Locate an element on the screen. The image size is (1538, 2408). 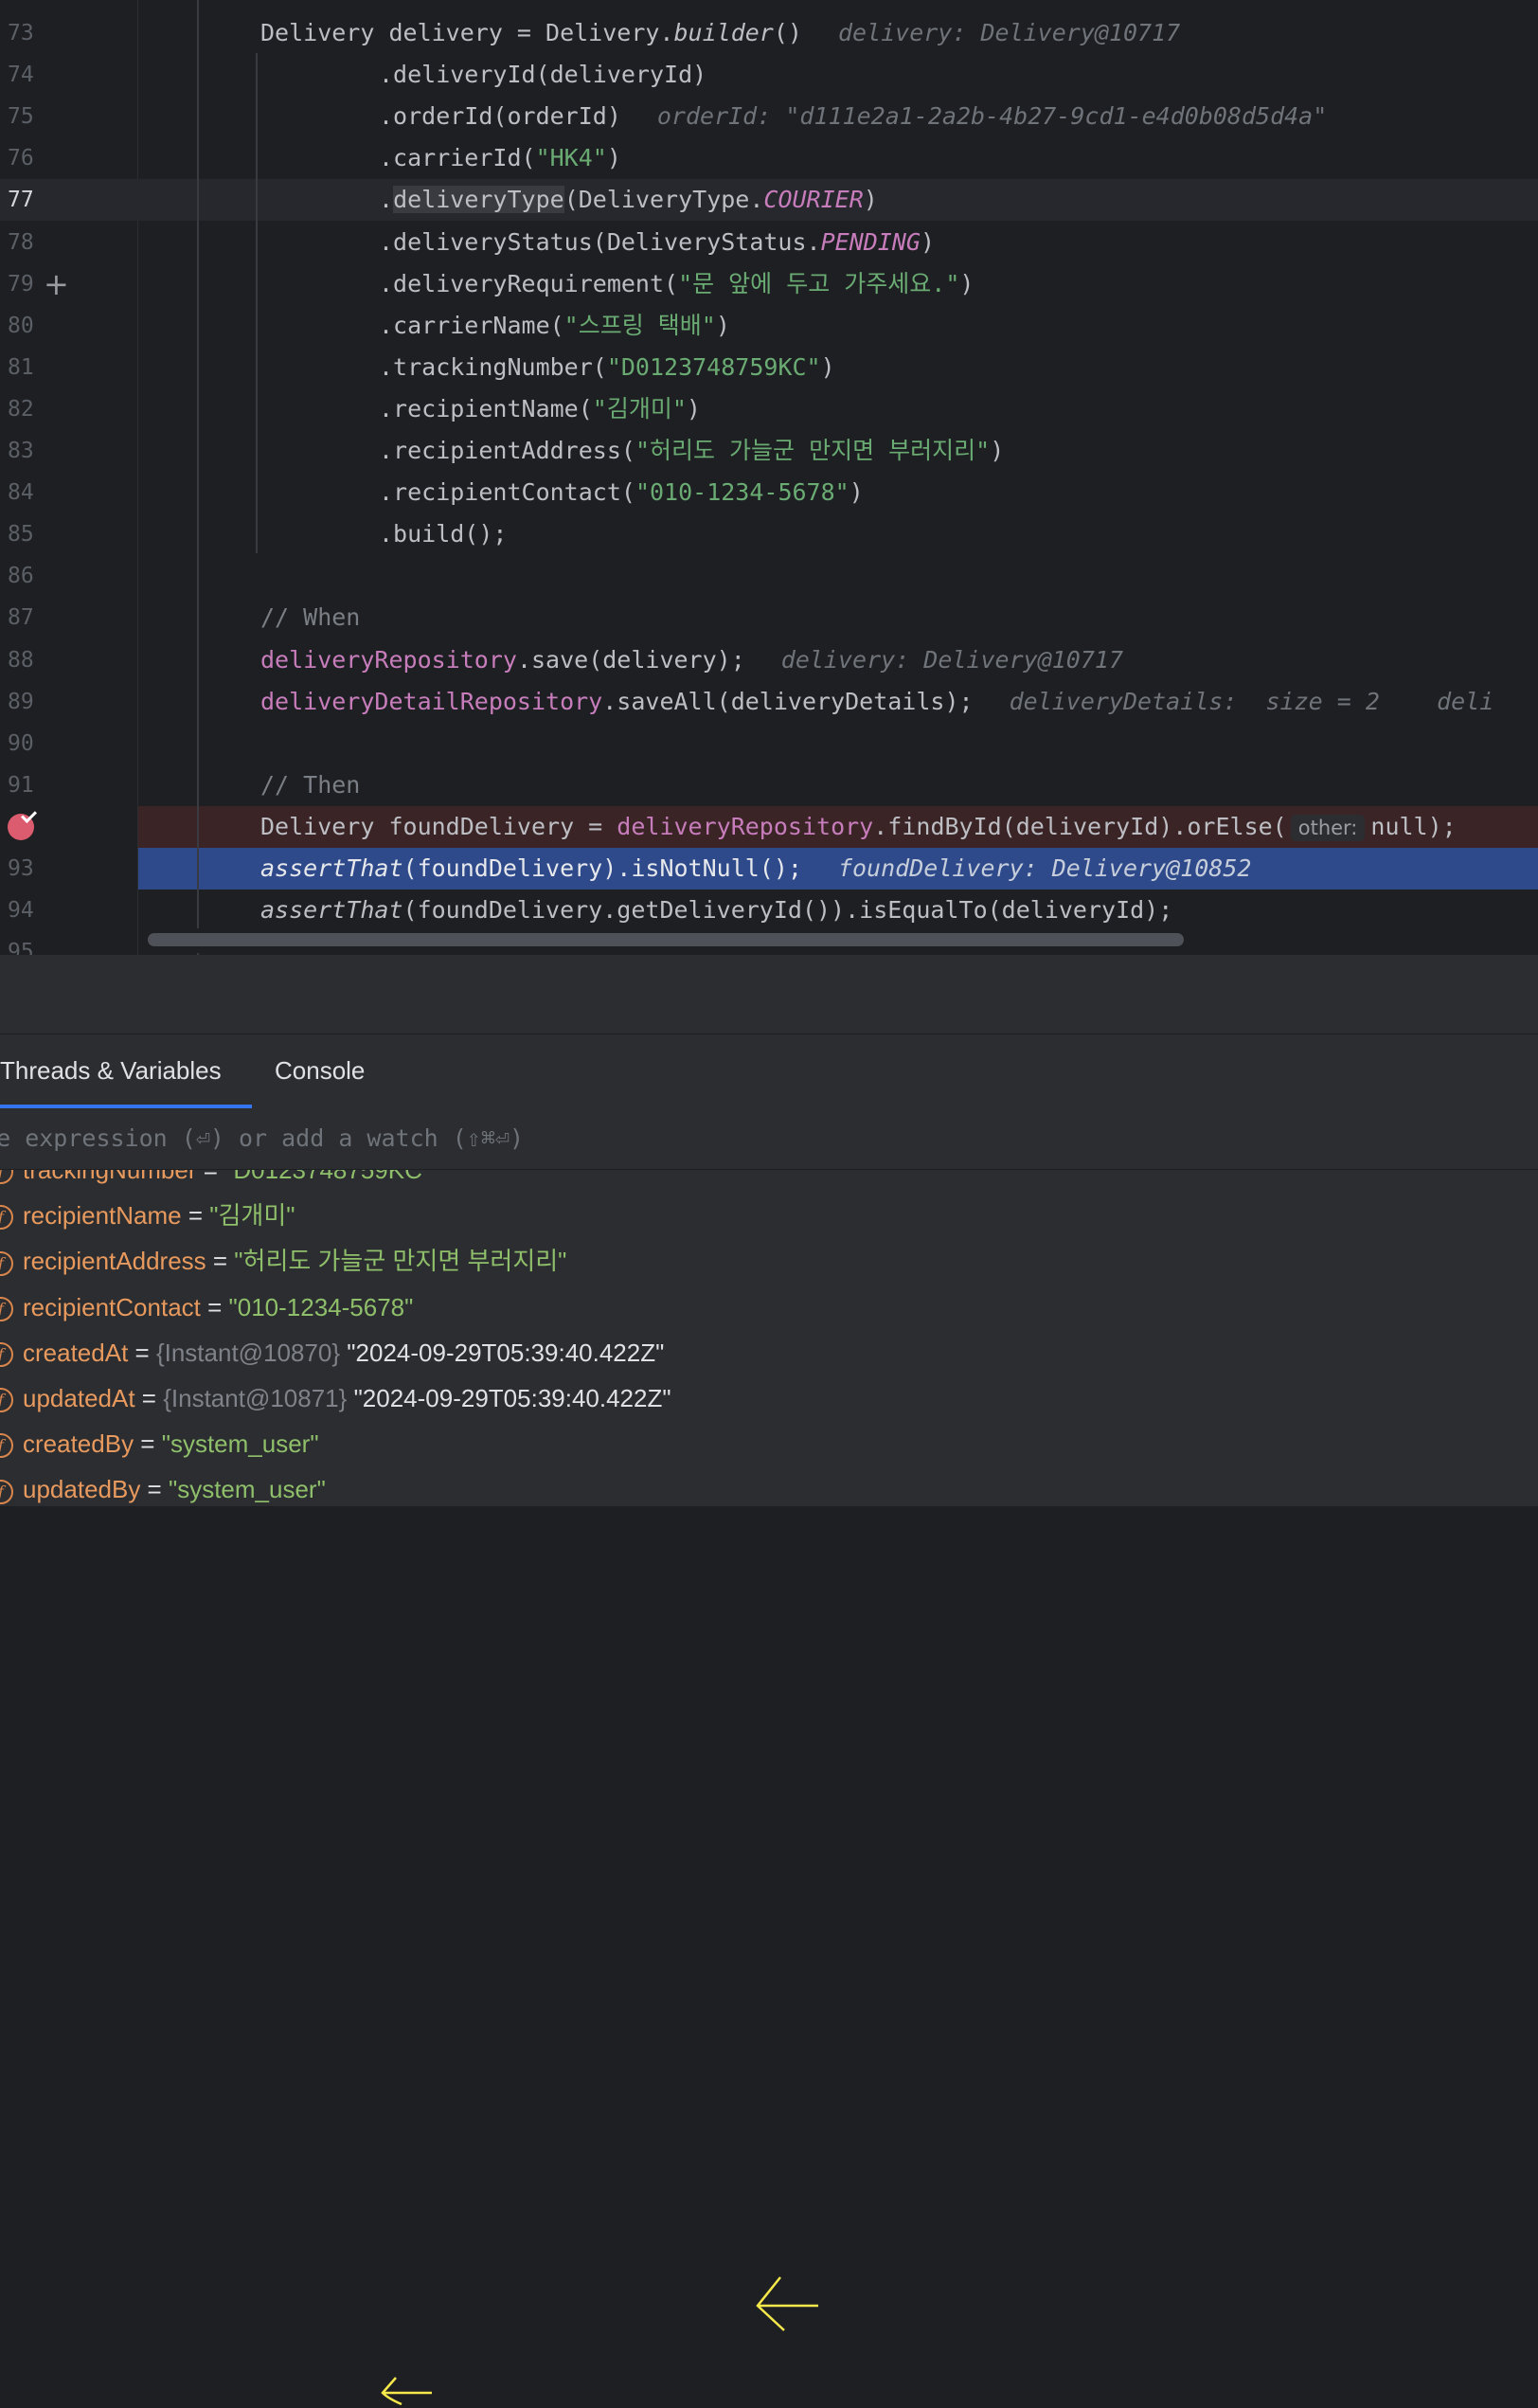
code-line: 79 + .deliveryRequirement("문 앞에 두고 가주세요.") is located at coordinates (769, 284).